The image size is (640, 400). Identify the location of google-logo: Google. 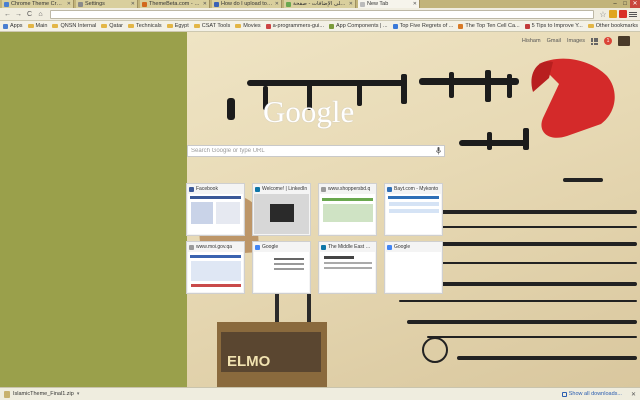
(309, 111).